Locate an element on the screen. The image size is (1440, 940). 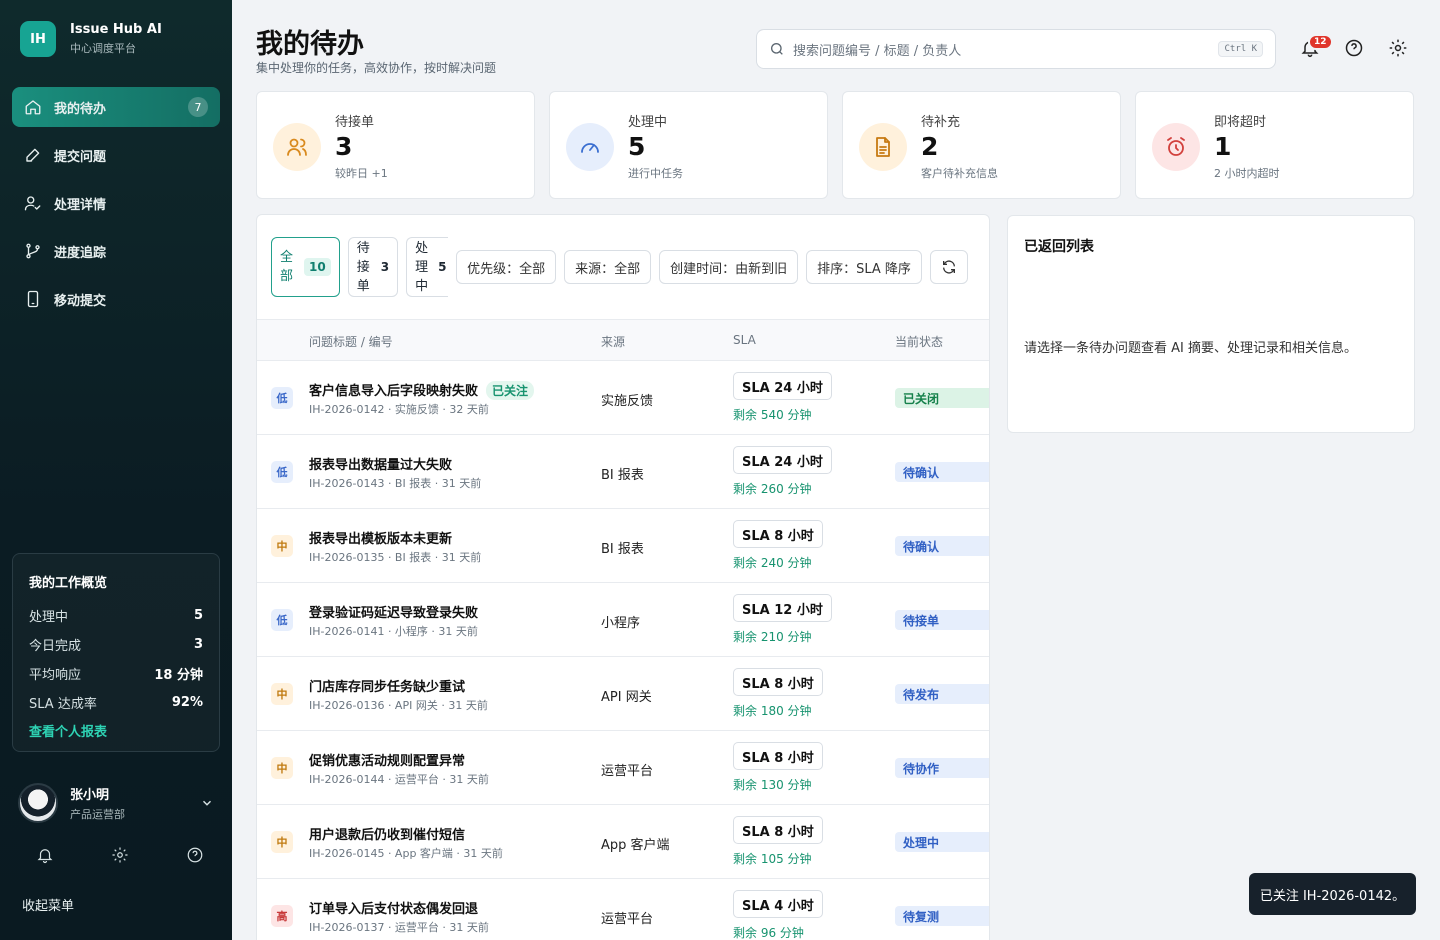
sidebar-item-label: 我的待办 is located at coordinates (80, 109).